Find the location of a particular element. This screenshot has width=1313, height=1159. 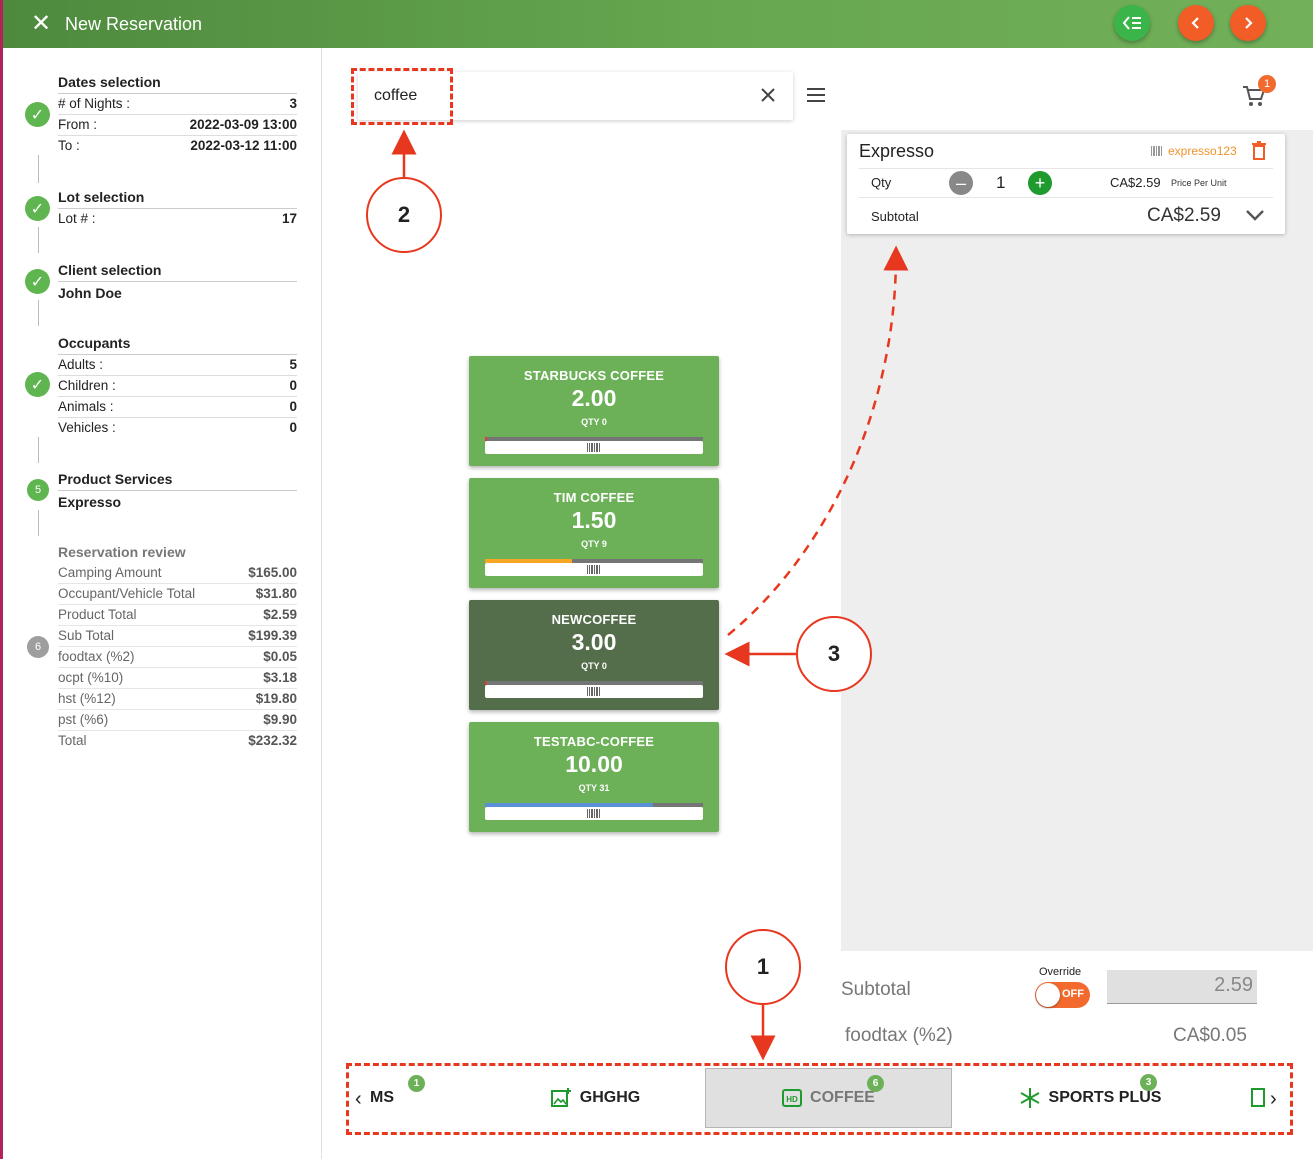

foodtax-value: CA$0.05 is located at coordinates (1210, 1035).